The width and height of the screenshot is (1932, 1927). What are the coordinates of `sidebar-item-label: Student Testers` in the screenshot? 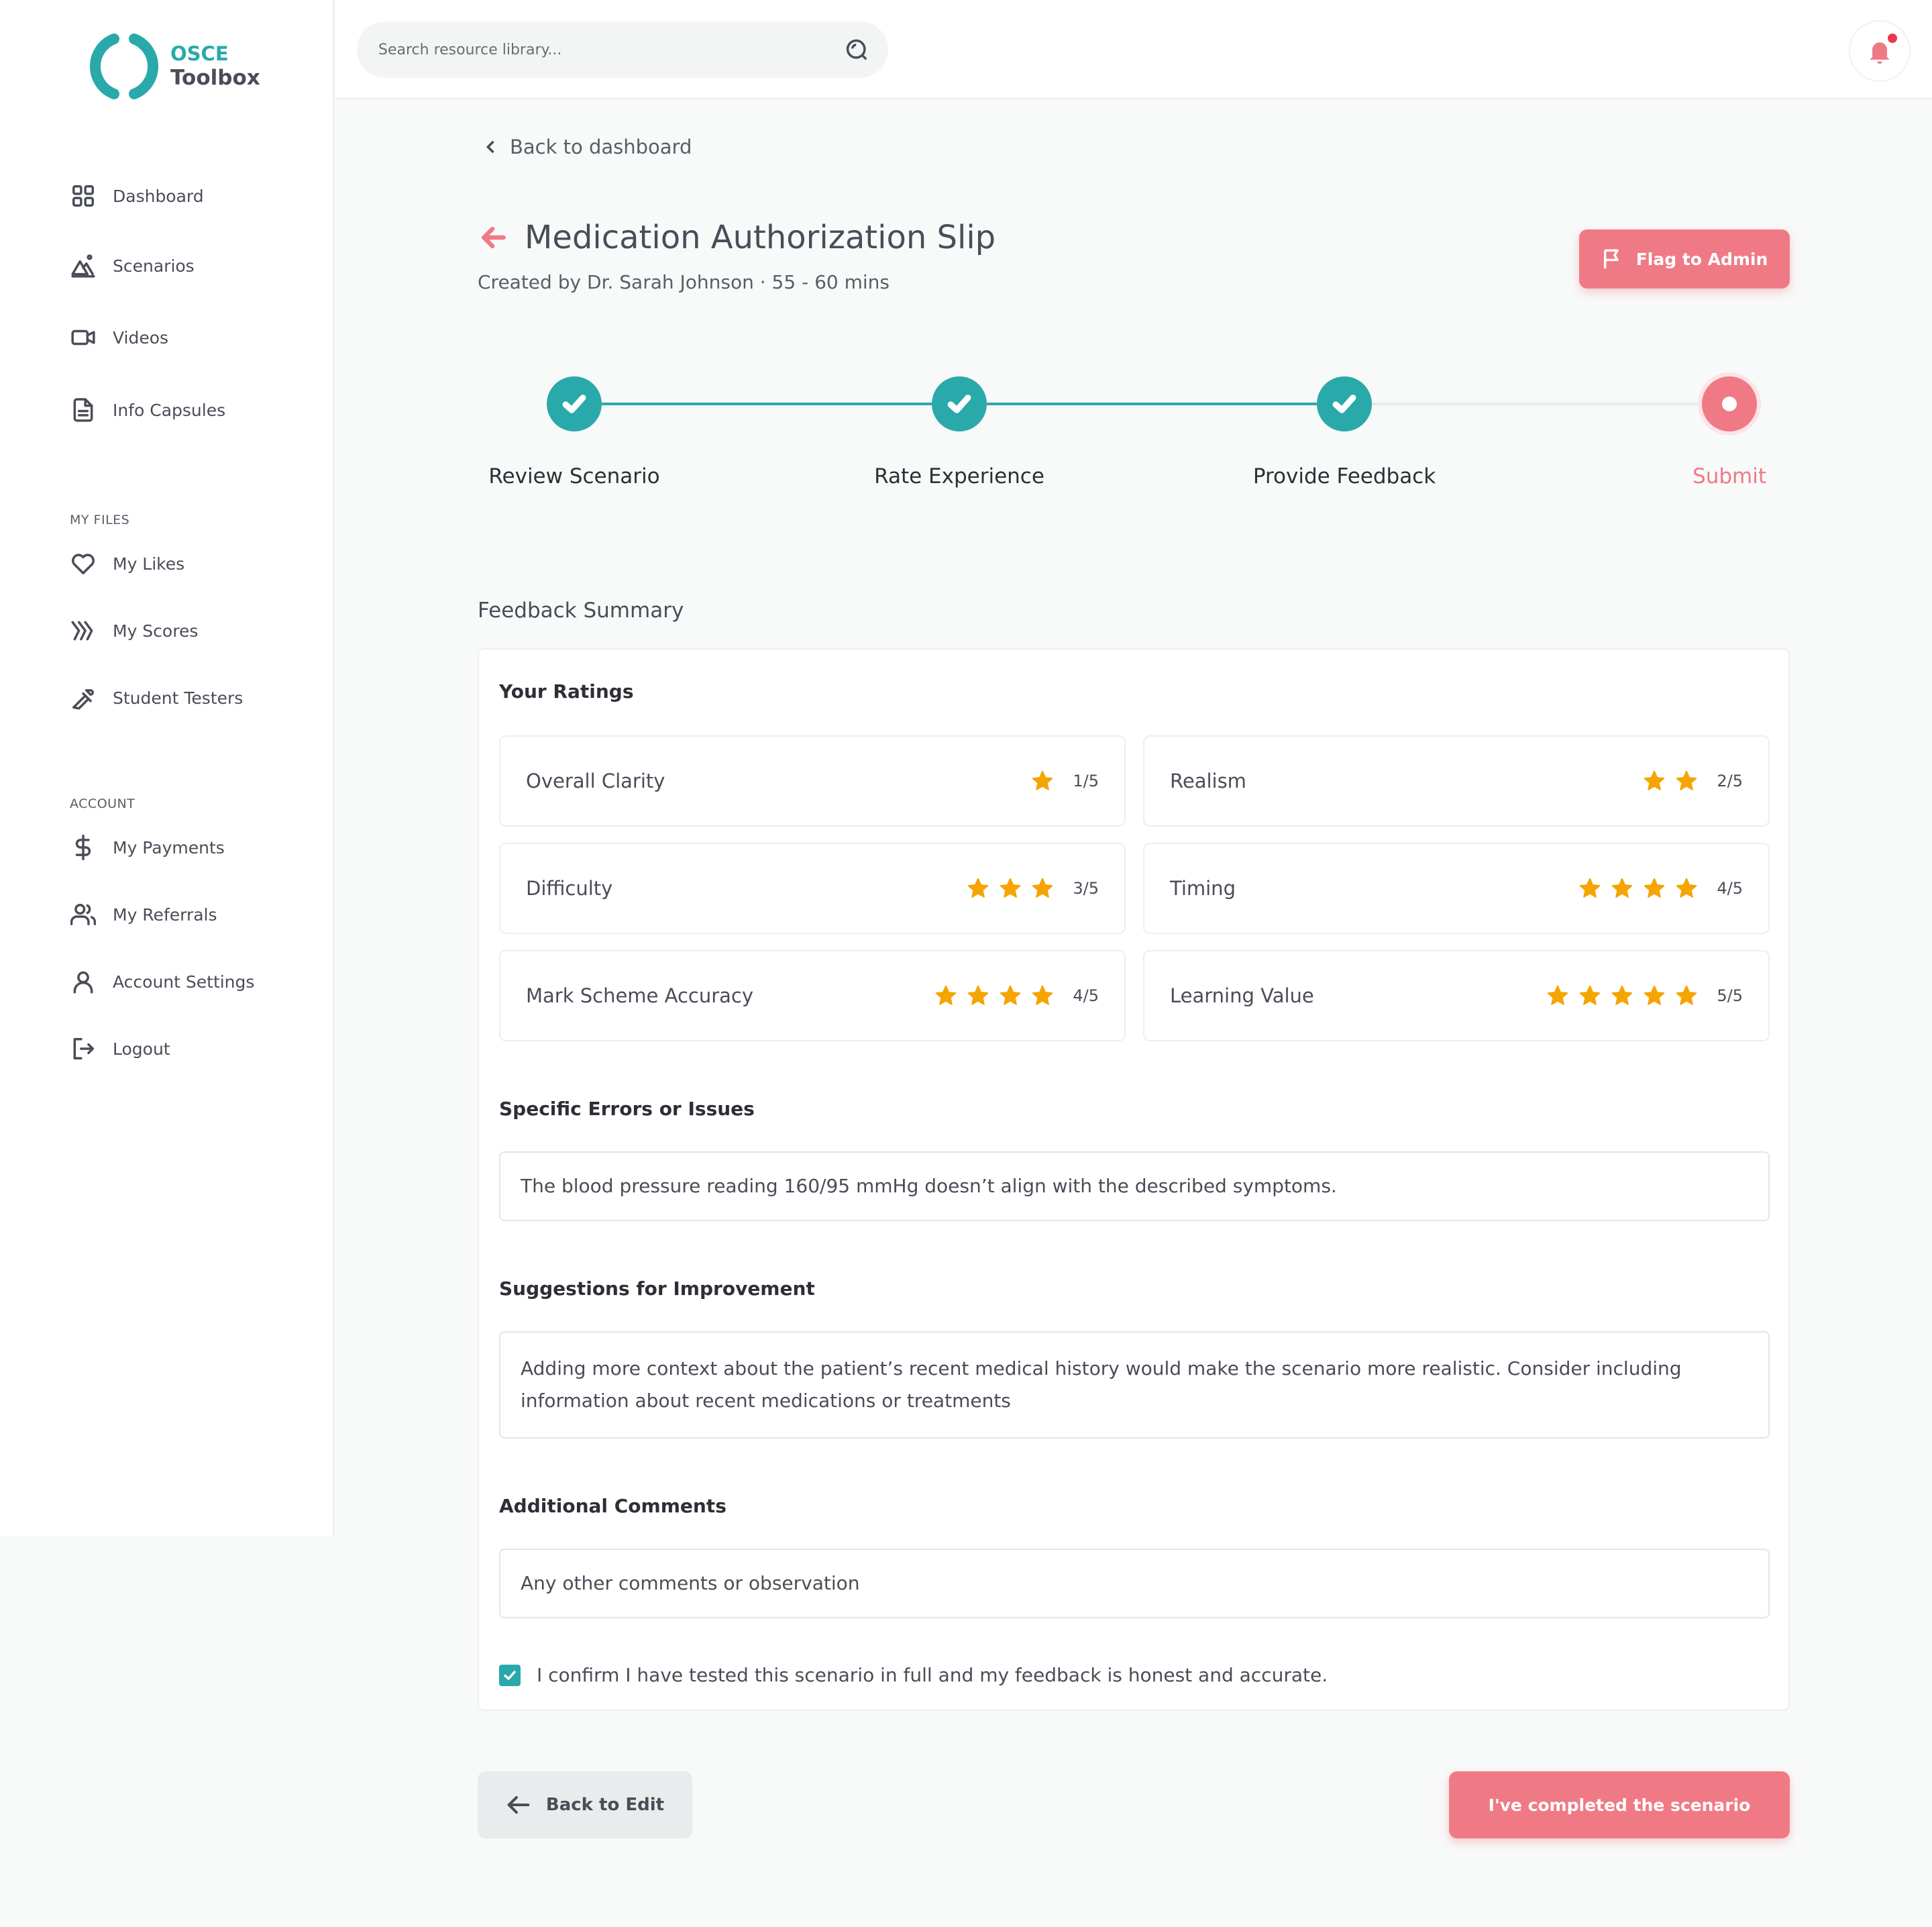 It's located at (178, 698).